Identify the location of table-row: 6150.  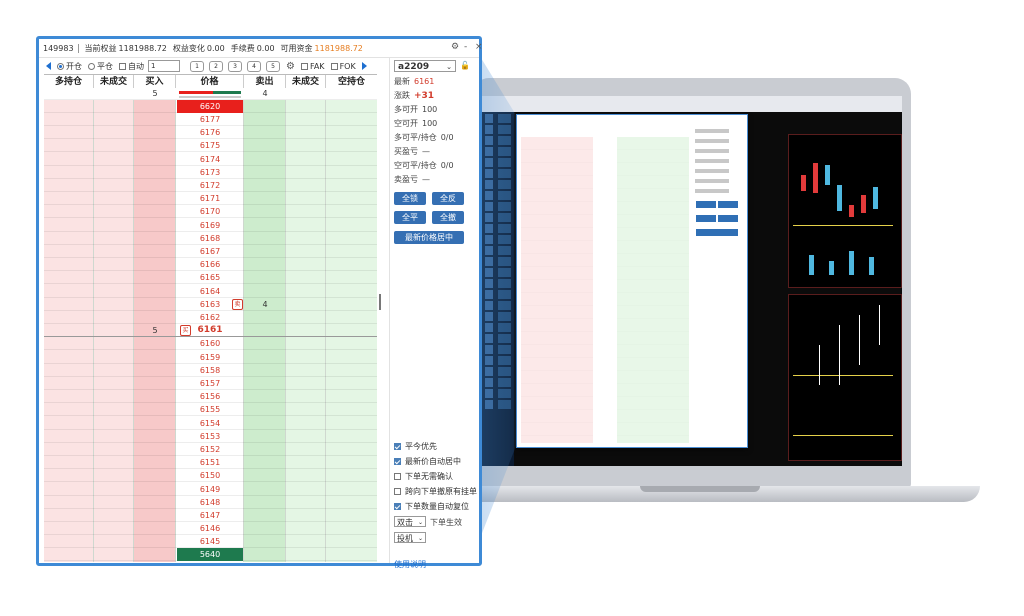
(210, 476).